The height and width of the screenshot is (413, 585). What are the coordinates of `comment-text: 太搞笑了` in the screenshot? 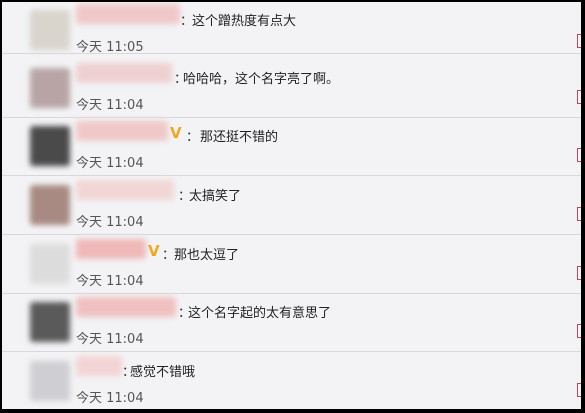 It's located at (215, 196).